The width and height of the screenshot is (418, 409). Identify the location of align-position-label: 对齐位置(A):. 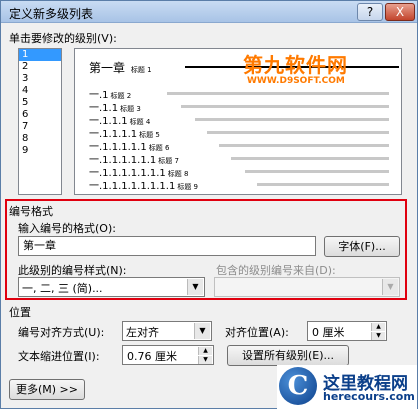
(257, 332).